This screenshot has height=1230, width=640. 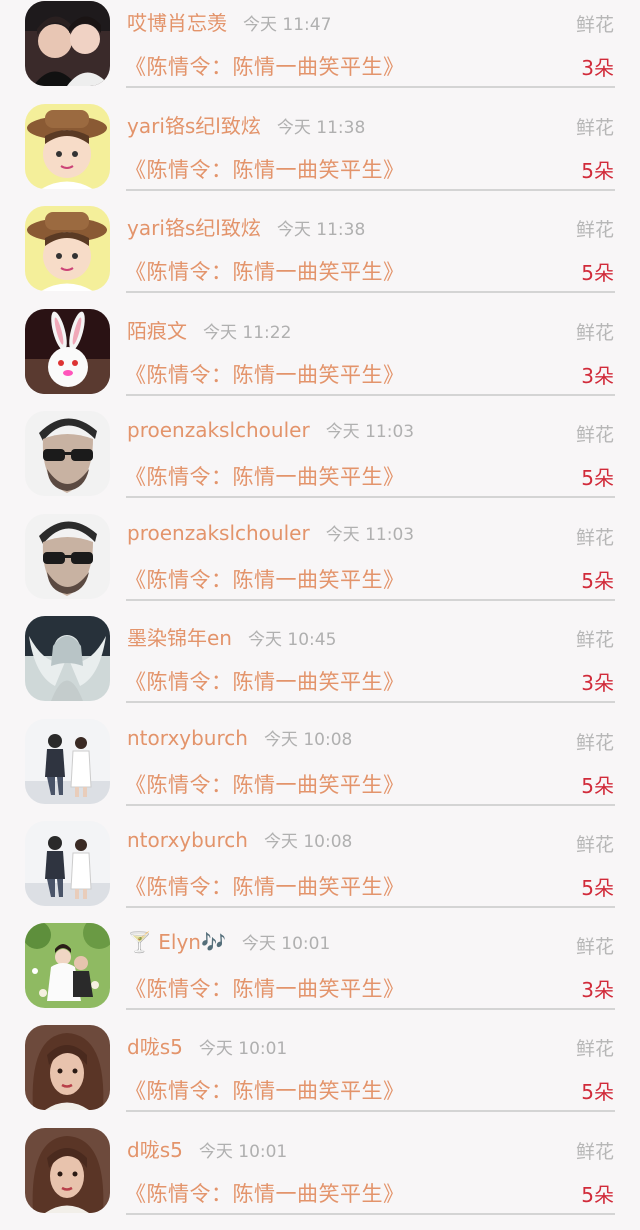 What do you see at coordinates (247, 333) in the screenshot?
I see `timestamp: 今天 11:22` at bounding box center [247, 333].